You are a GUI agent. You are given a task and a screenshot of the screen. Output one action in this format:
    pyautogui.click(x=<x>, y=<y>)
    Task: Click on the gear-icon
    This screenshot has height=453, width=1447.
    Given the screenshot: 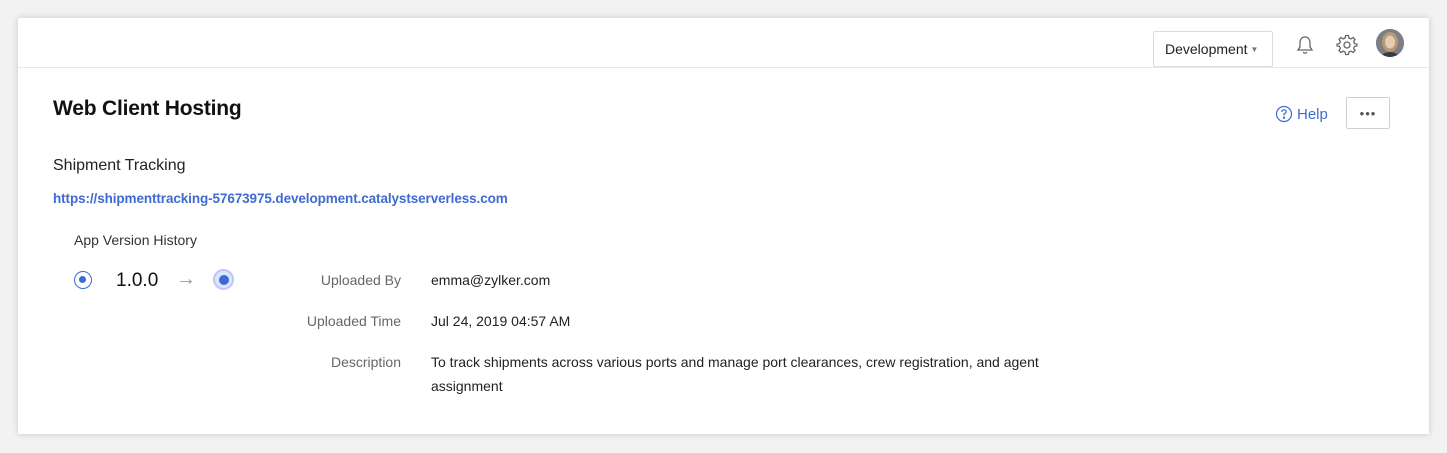 What is the action you would take?
    pyautogui.click(x=1347, y=45)
    